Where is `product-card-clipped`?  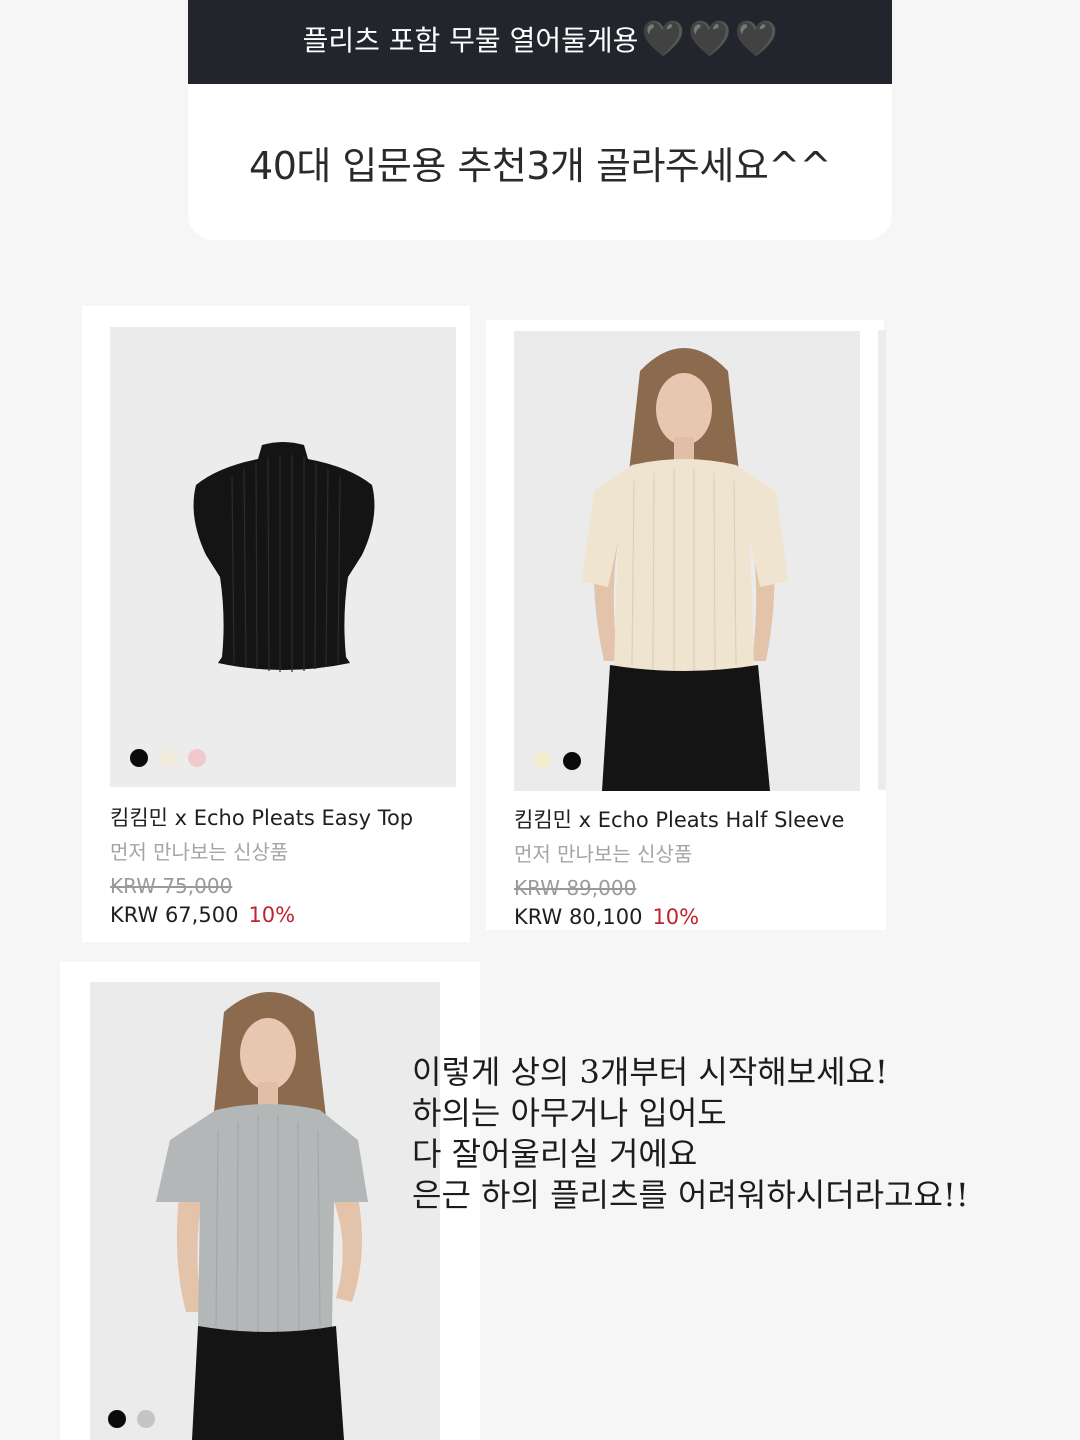
product-card-clipped is located at coordinates (881, 630).